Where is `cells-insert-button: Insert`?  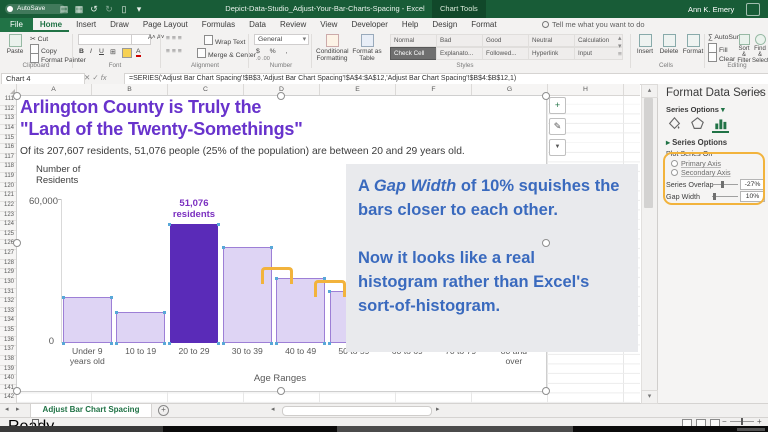 cells-insert-button: Insert is located at coordinates (645, 44).